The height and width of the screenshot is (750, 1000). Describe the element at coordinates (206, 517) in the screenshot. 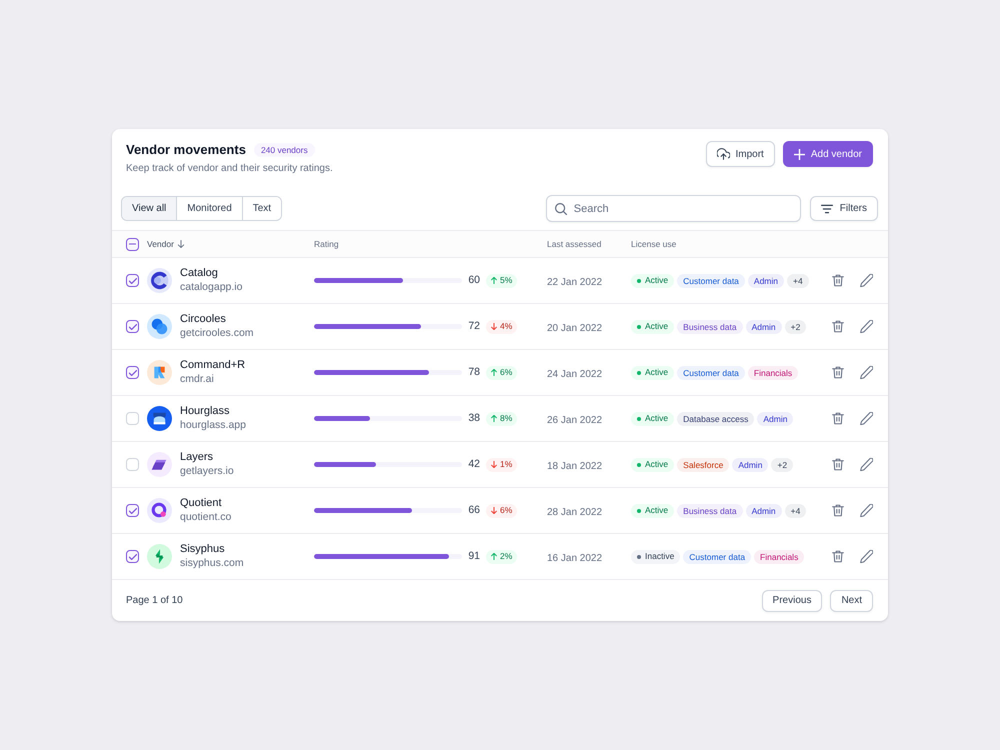

I see `vendor-domain: quotient.co` at that location.